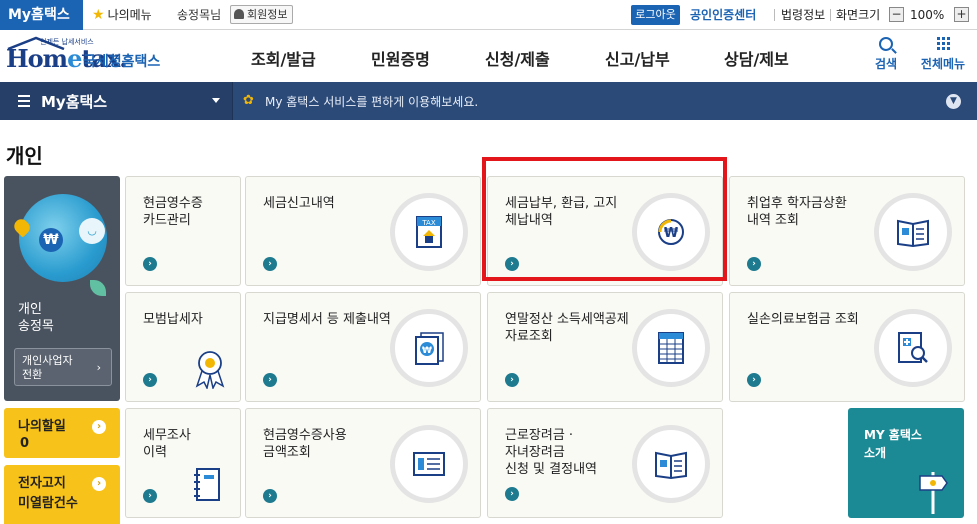  What do you see at coordinates (287, 452) in the screenshot?
I see `tile-label-line: 금액조회` at bounding box center [287, 452].